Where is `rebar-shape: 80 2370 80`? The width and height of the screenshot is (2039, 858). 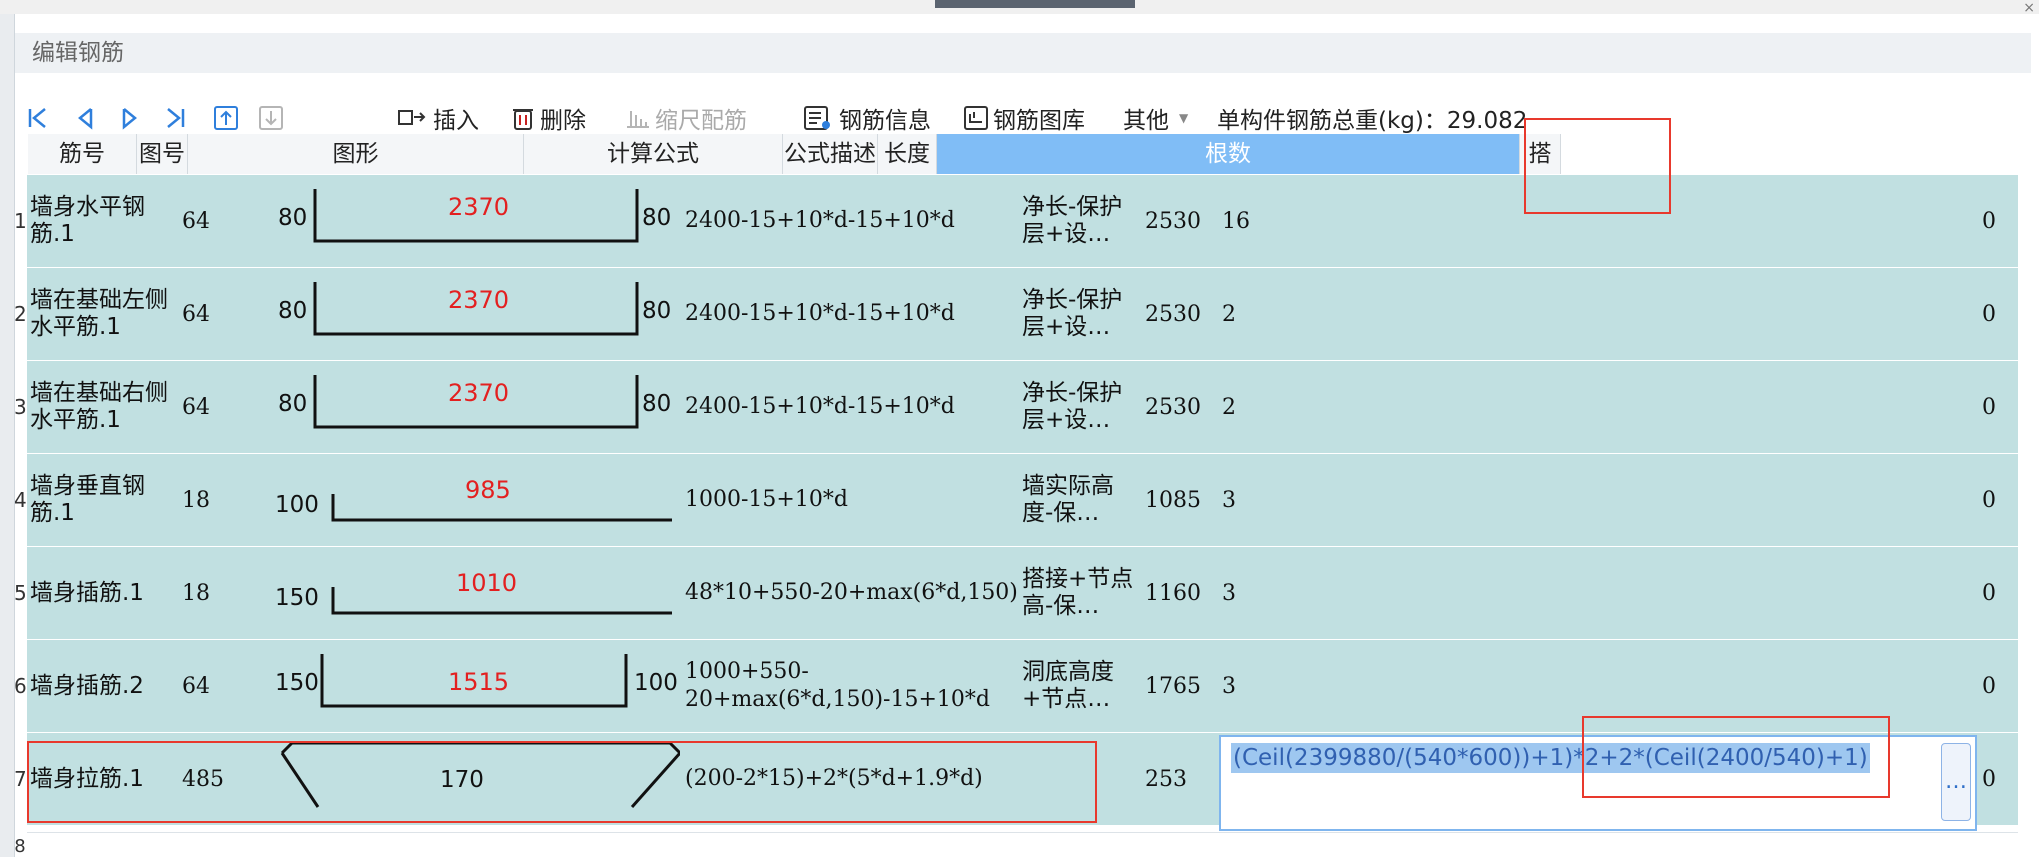 rebar-shape: 80 2370 80 is located at coordinates (475, 314).